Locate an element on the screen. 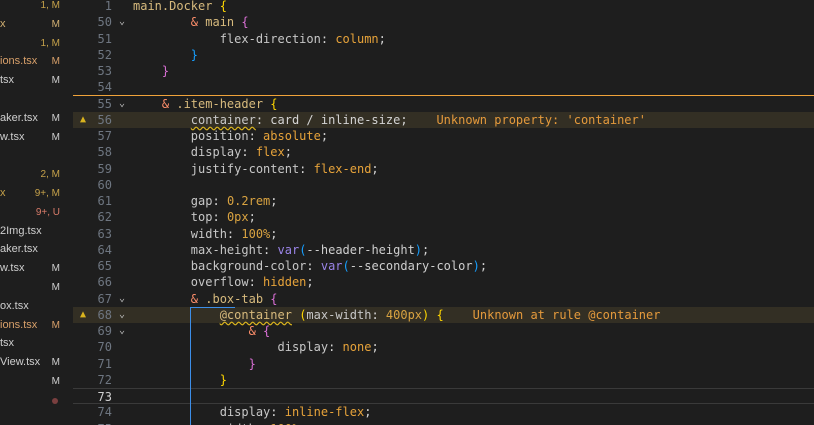  file-item: 9+, U is located at coordinates (36, 212).